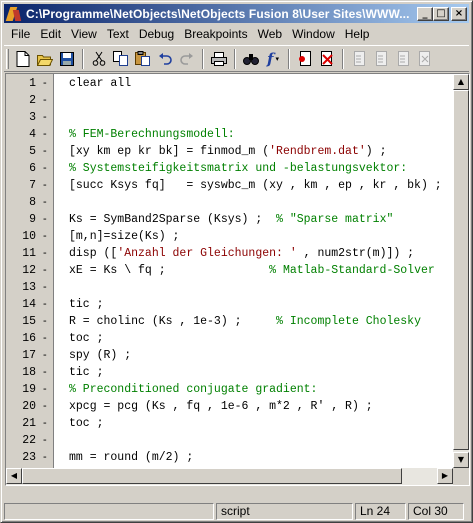  I want to click on clear-breakpoint-icon, so click(327, 59).